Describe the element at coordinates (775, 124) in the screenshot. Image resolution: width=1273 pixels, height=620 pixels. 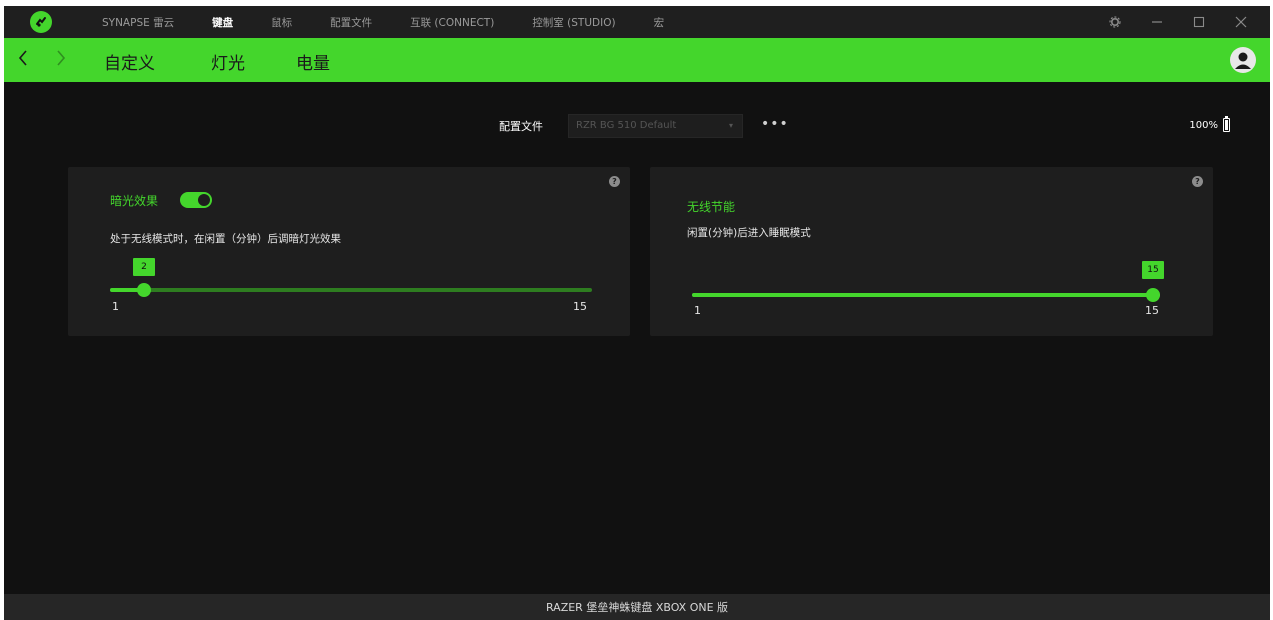
I see `more-options-button: •••` at that location.